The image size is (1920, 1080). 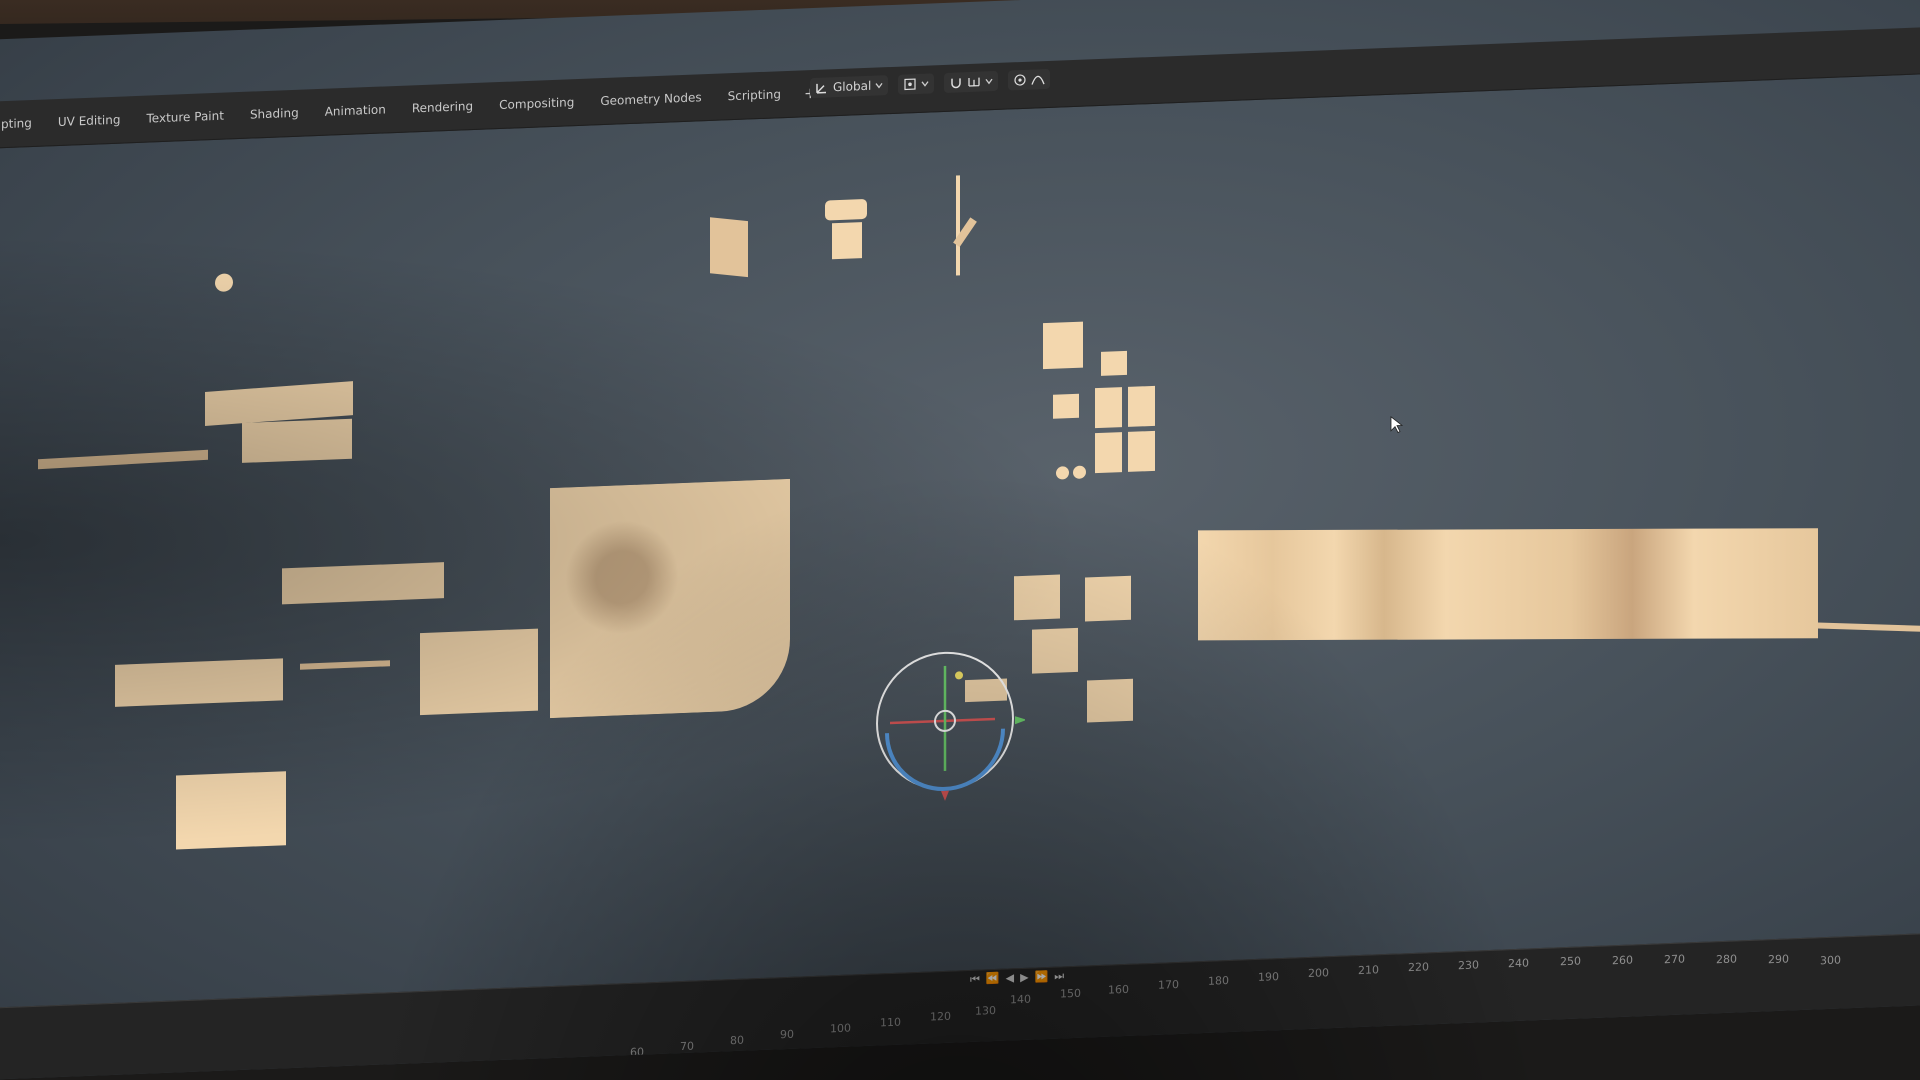 I want to click on playback-controls: ⏮ ⏪ ◀ ▶ ⏩ ⏭, so click(x=1017, y=978).